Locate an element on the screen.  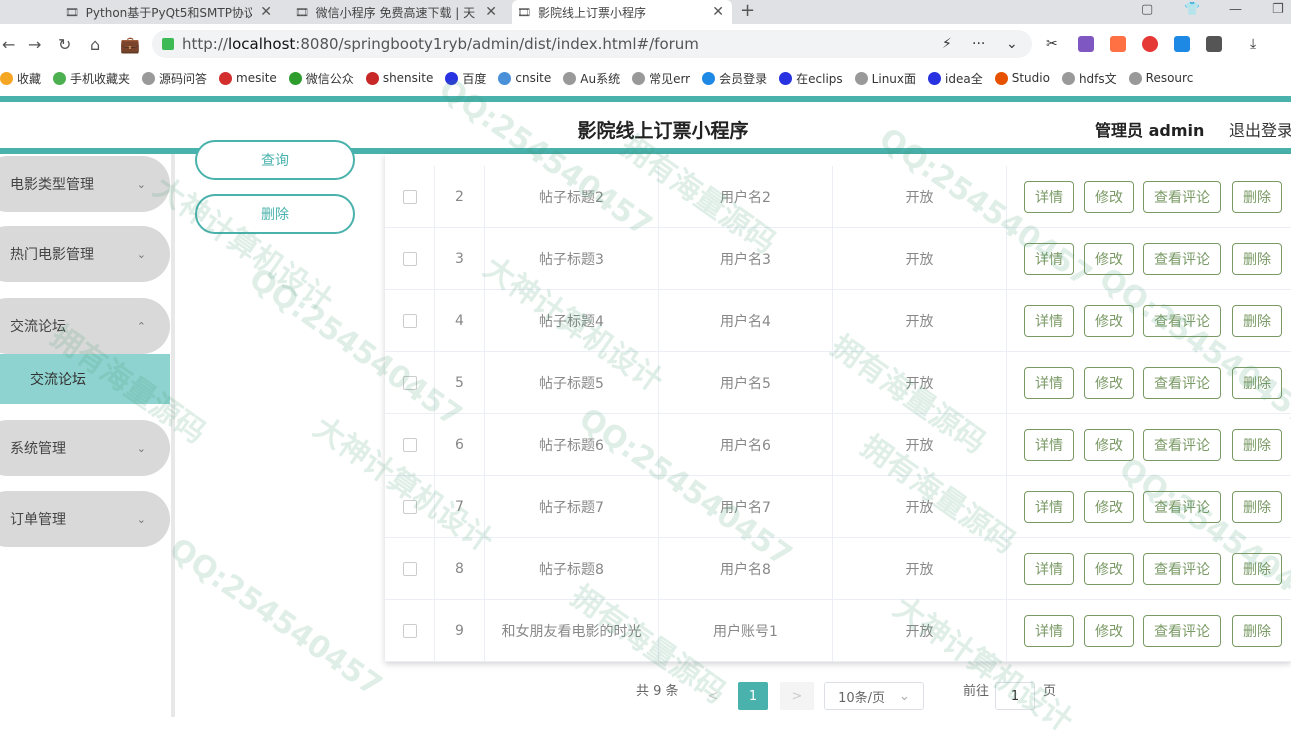
bookmark-item: hdfs文 is located at coordinates (1089, 78).